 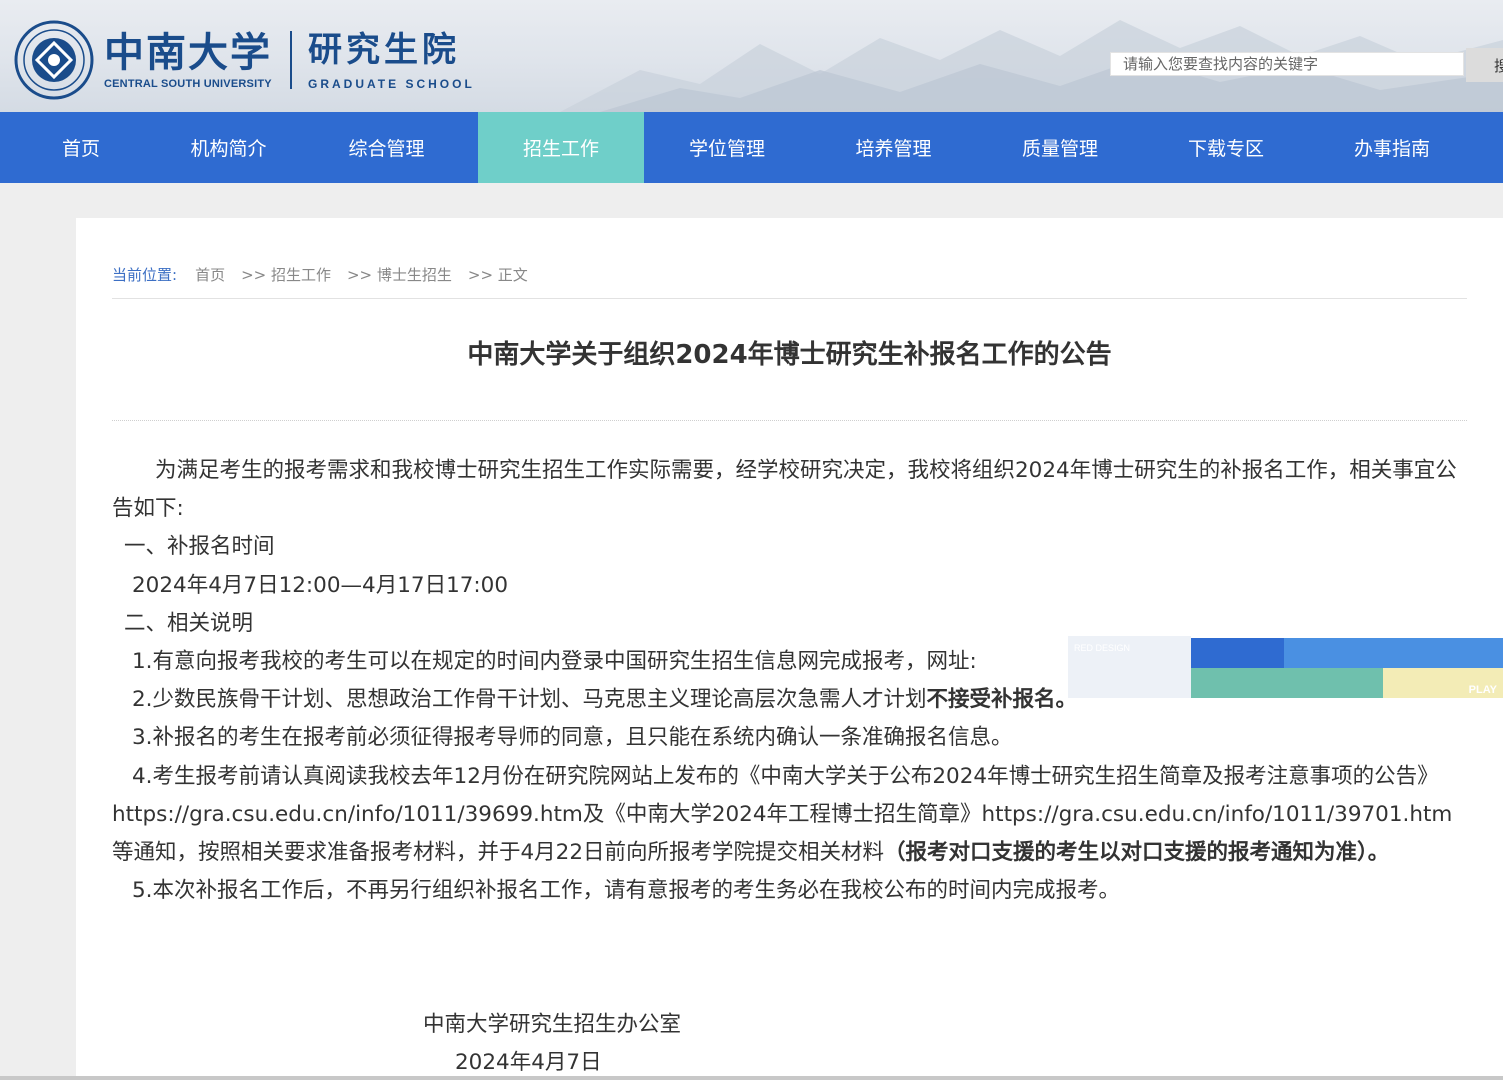 What do you see at coordinates (727, 147) in the screenshot?
I see `nav-item-degrees: 学位管理` at bounding box center [727, 147].